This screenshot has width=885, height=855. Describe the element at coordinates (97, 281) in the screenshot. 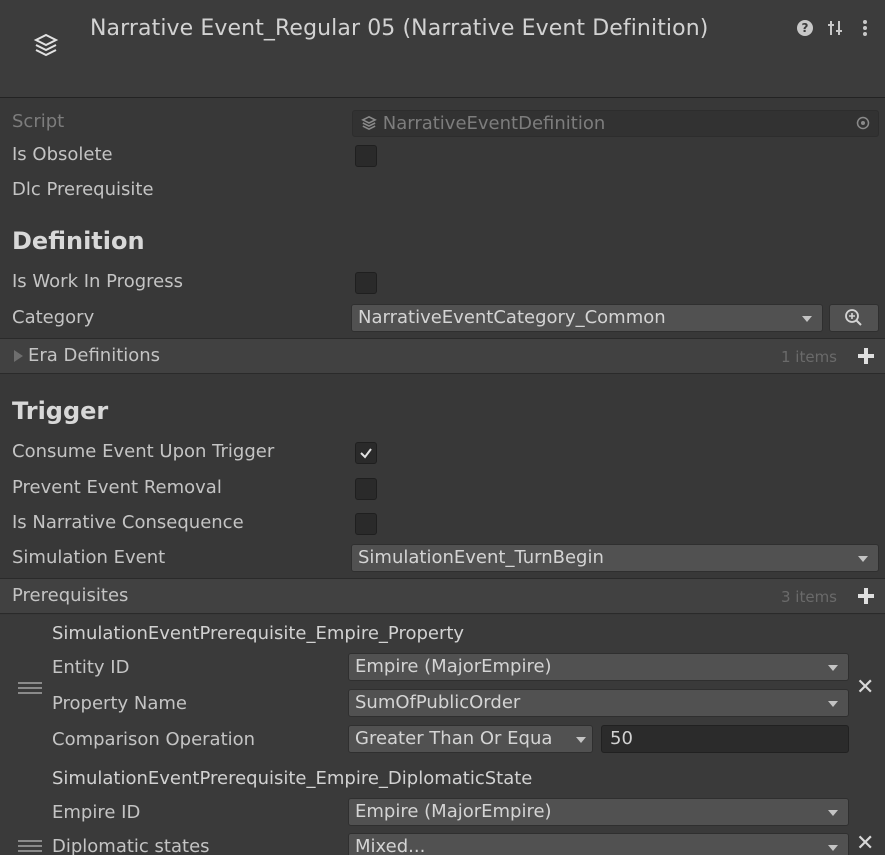

I see `is-wip-label: Is Work In Progress` at that location.